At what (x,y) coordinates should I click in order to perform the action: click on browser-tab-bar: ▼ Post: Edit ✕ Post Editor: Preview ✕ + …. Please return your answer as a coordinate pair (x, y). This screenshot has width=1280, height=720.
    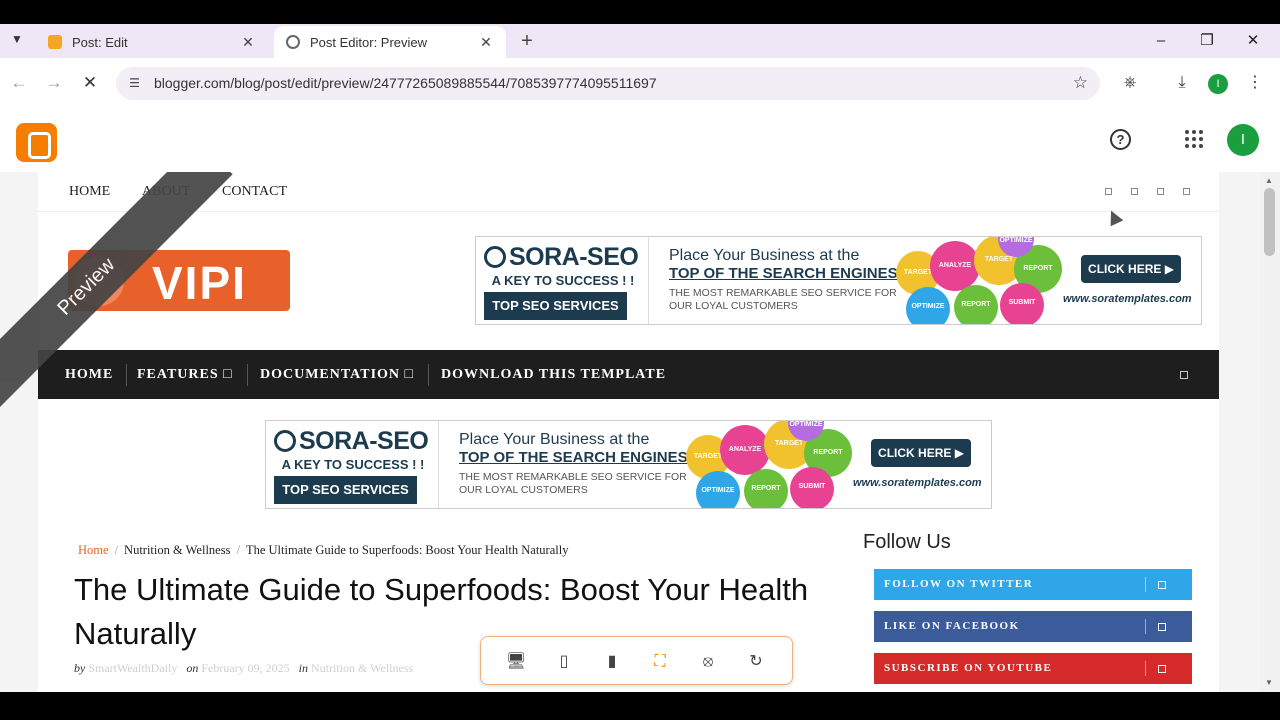
    Looking at the image, I should click on (640, 41).